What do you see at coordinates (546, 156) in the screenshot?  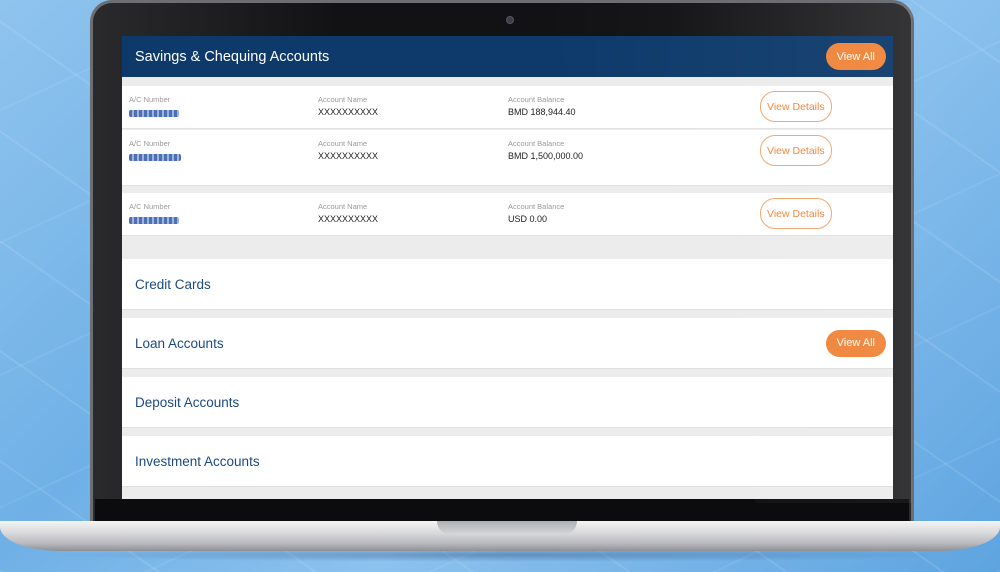 I see `account-balance: BMD 1,500,000.00` at bounding box center [546, 156].